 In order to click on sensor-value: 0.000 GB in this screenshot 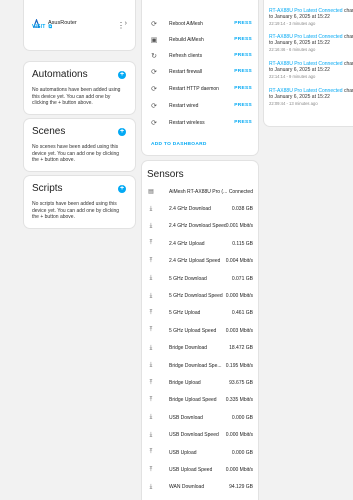, I will do `click(242, 417)`.